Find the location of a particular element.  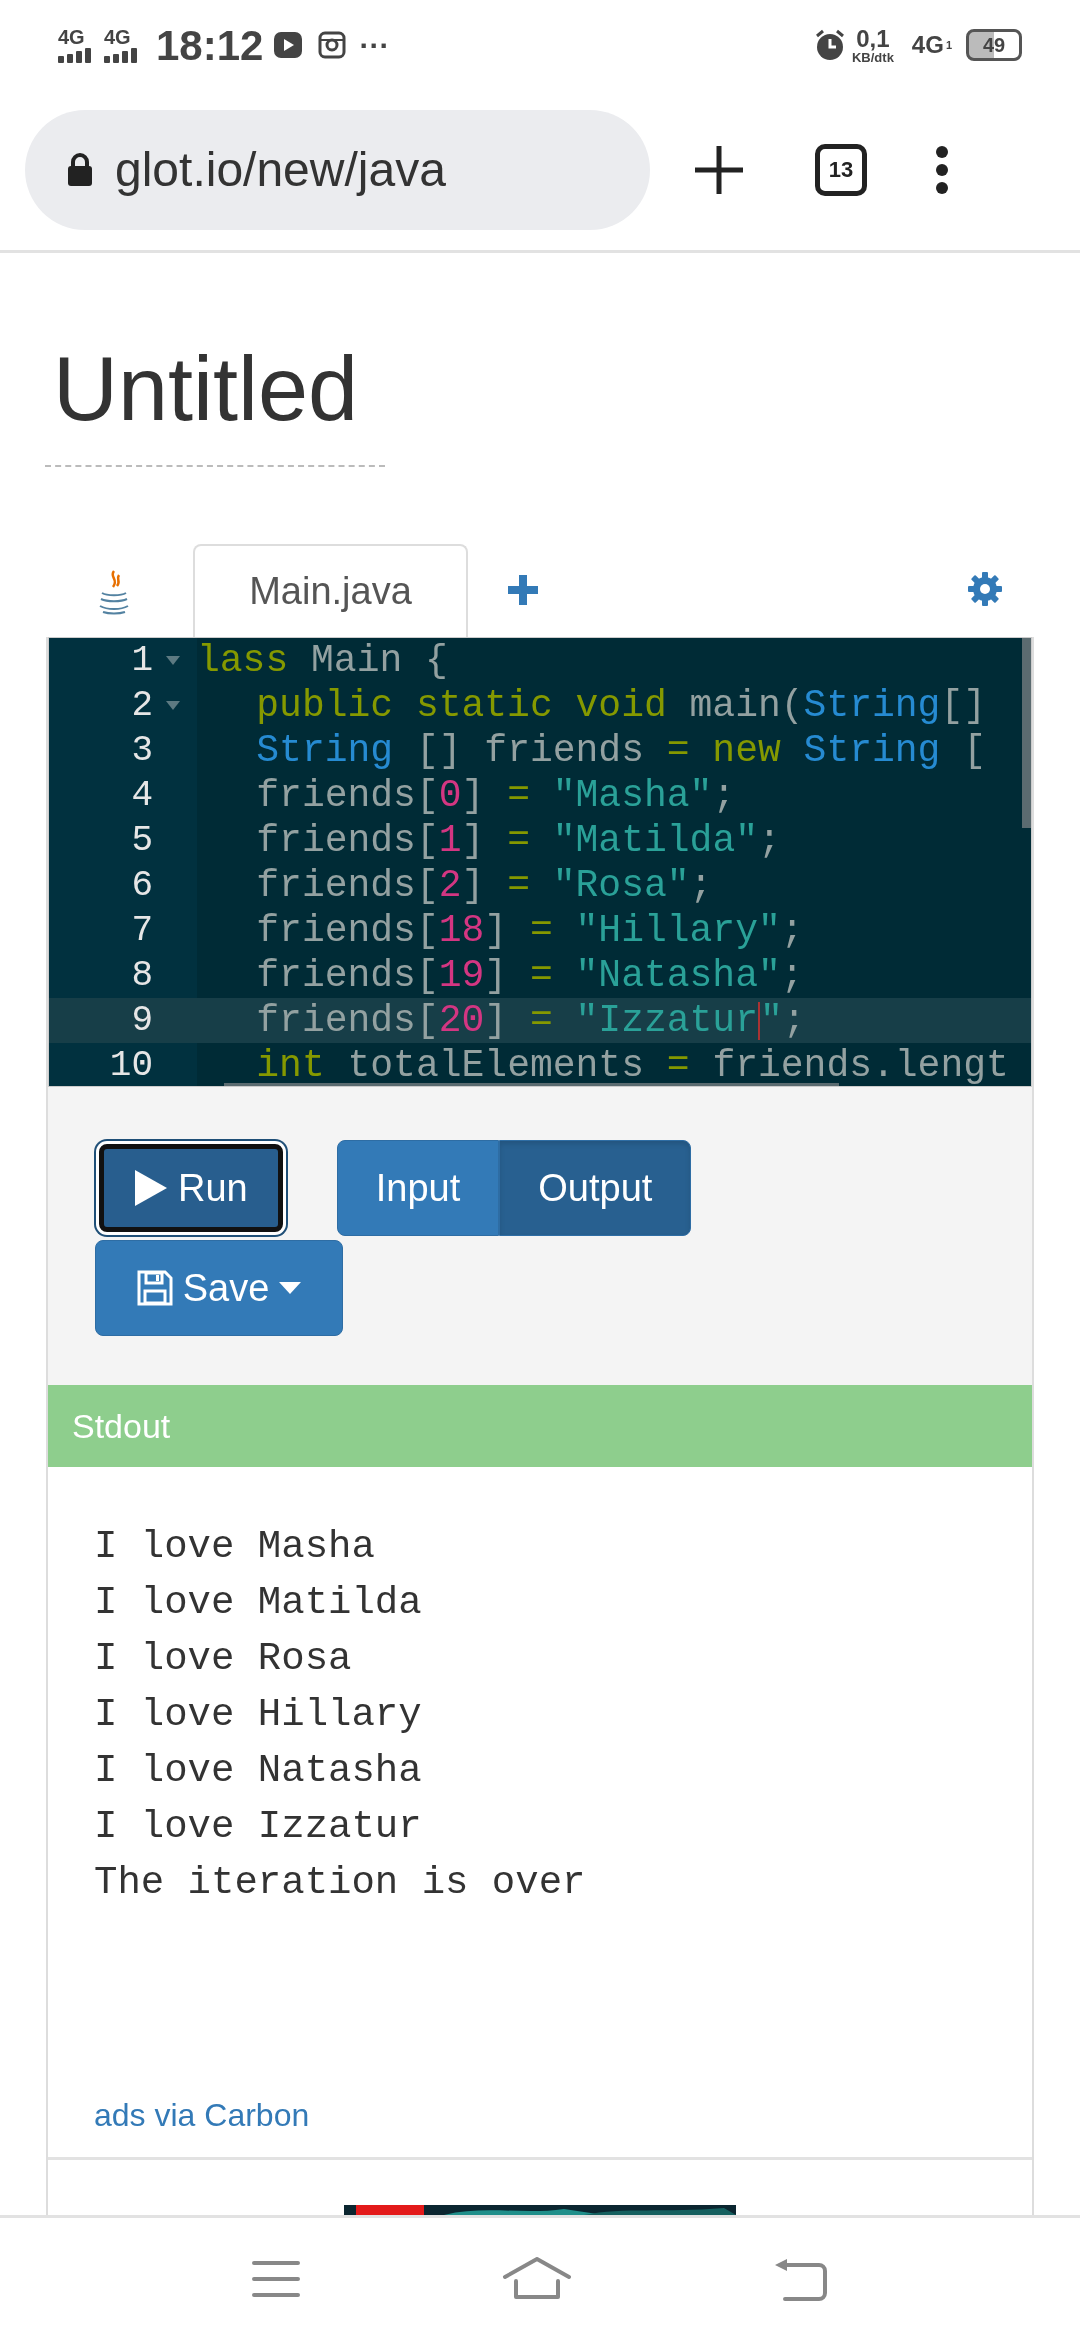

output-line: I love Matilda is located at coordinates (258, 1603).